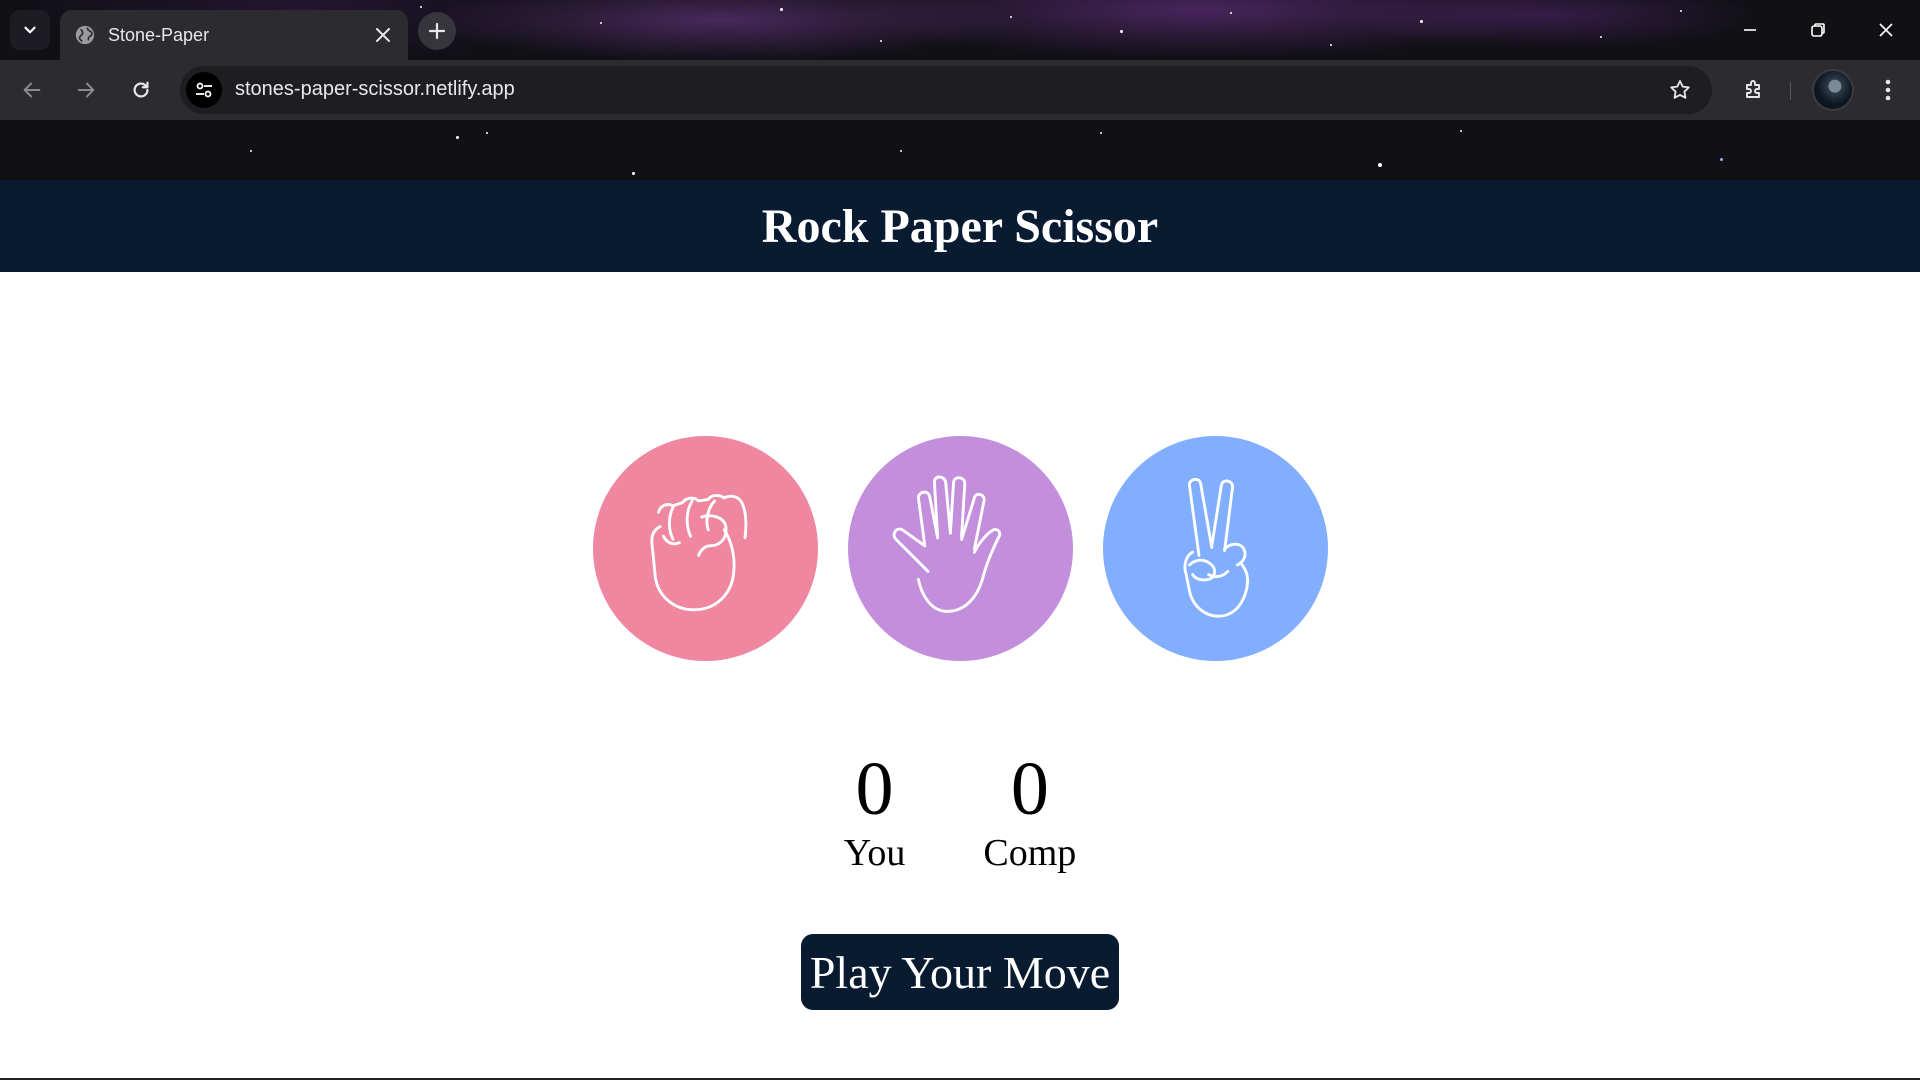 The height and width of the screenshot is (1080, 1920). I want to click on forward-button, so click(86, 90).